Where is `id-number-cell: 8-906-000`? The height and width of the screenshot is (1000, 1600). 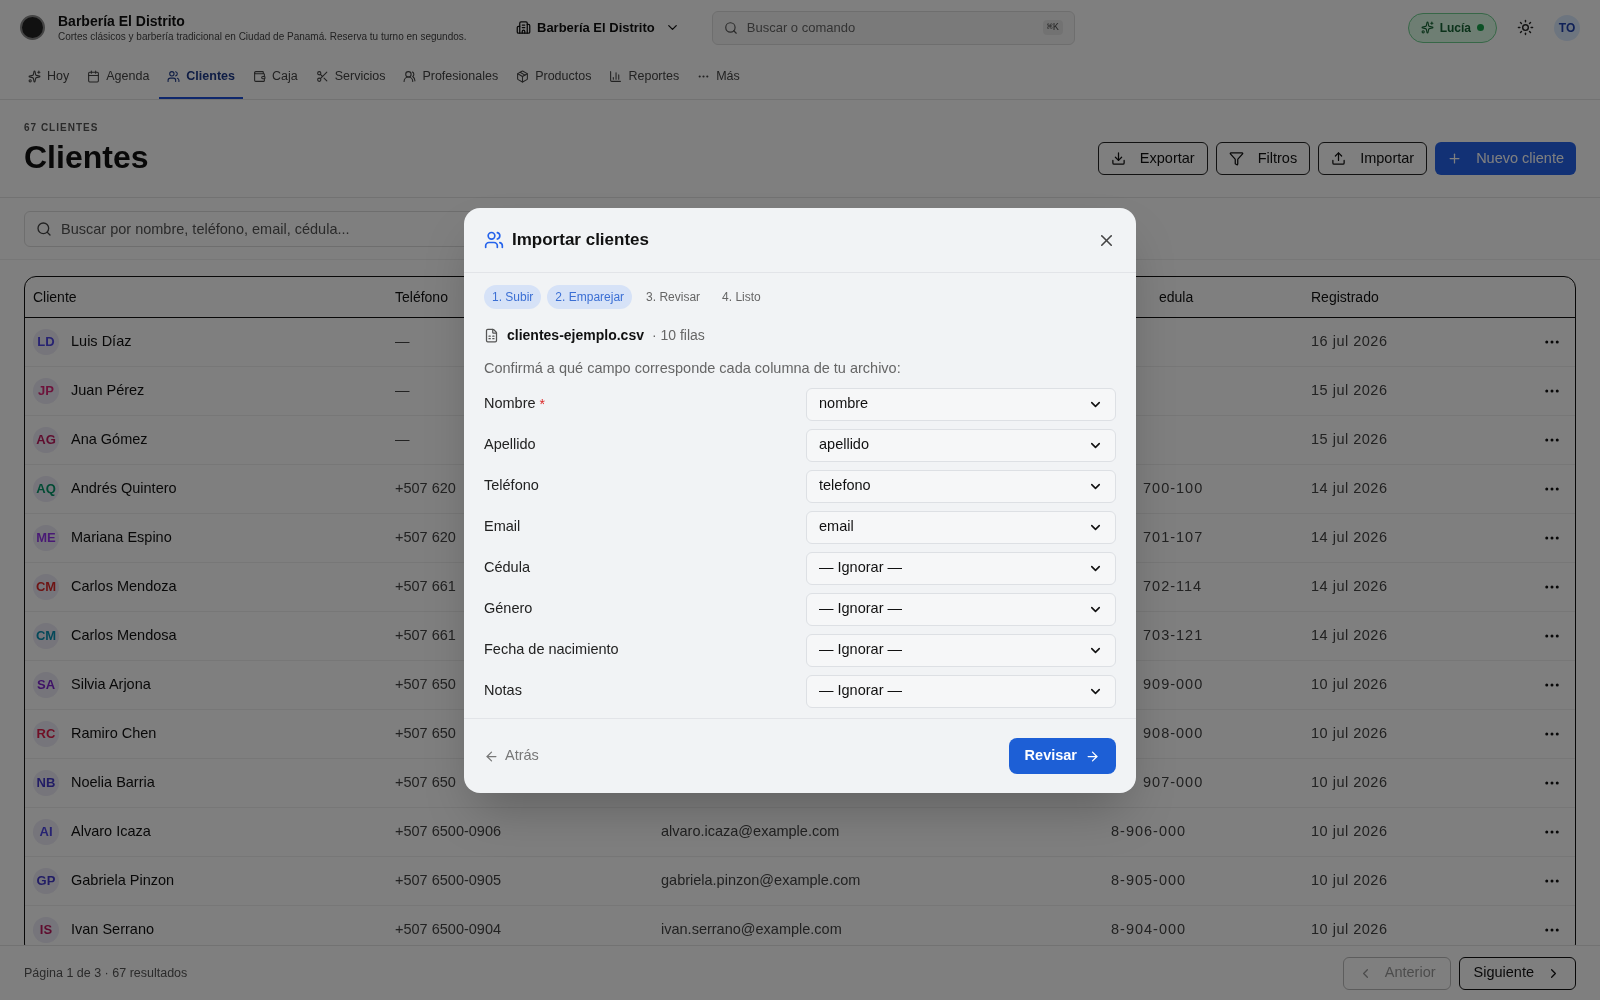 id-number-cell: 8-906-000 is located at coordinates (1149, 831).